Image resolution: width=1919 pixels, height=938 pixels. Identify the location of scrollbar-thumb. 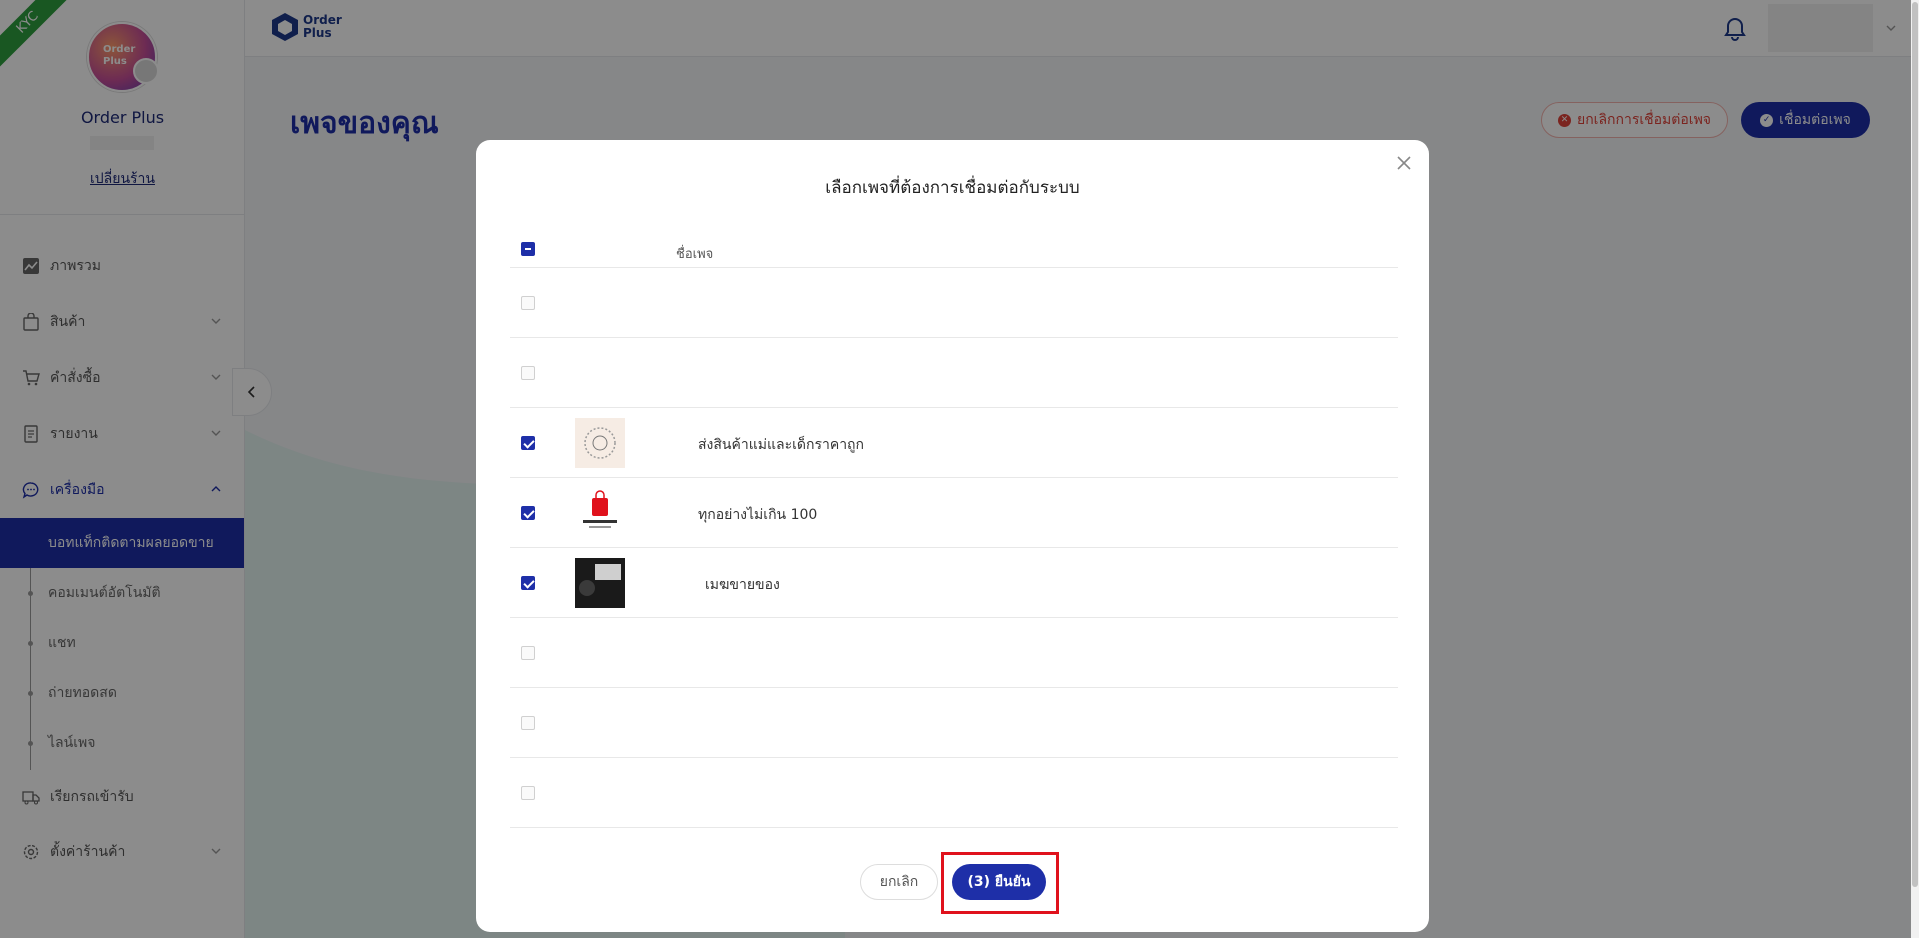
(1915, 444).